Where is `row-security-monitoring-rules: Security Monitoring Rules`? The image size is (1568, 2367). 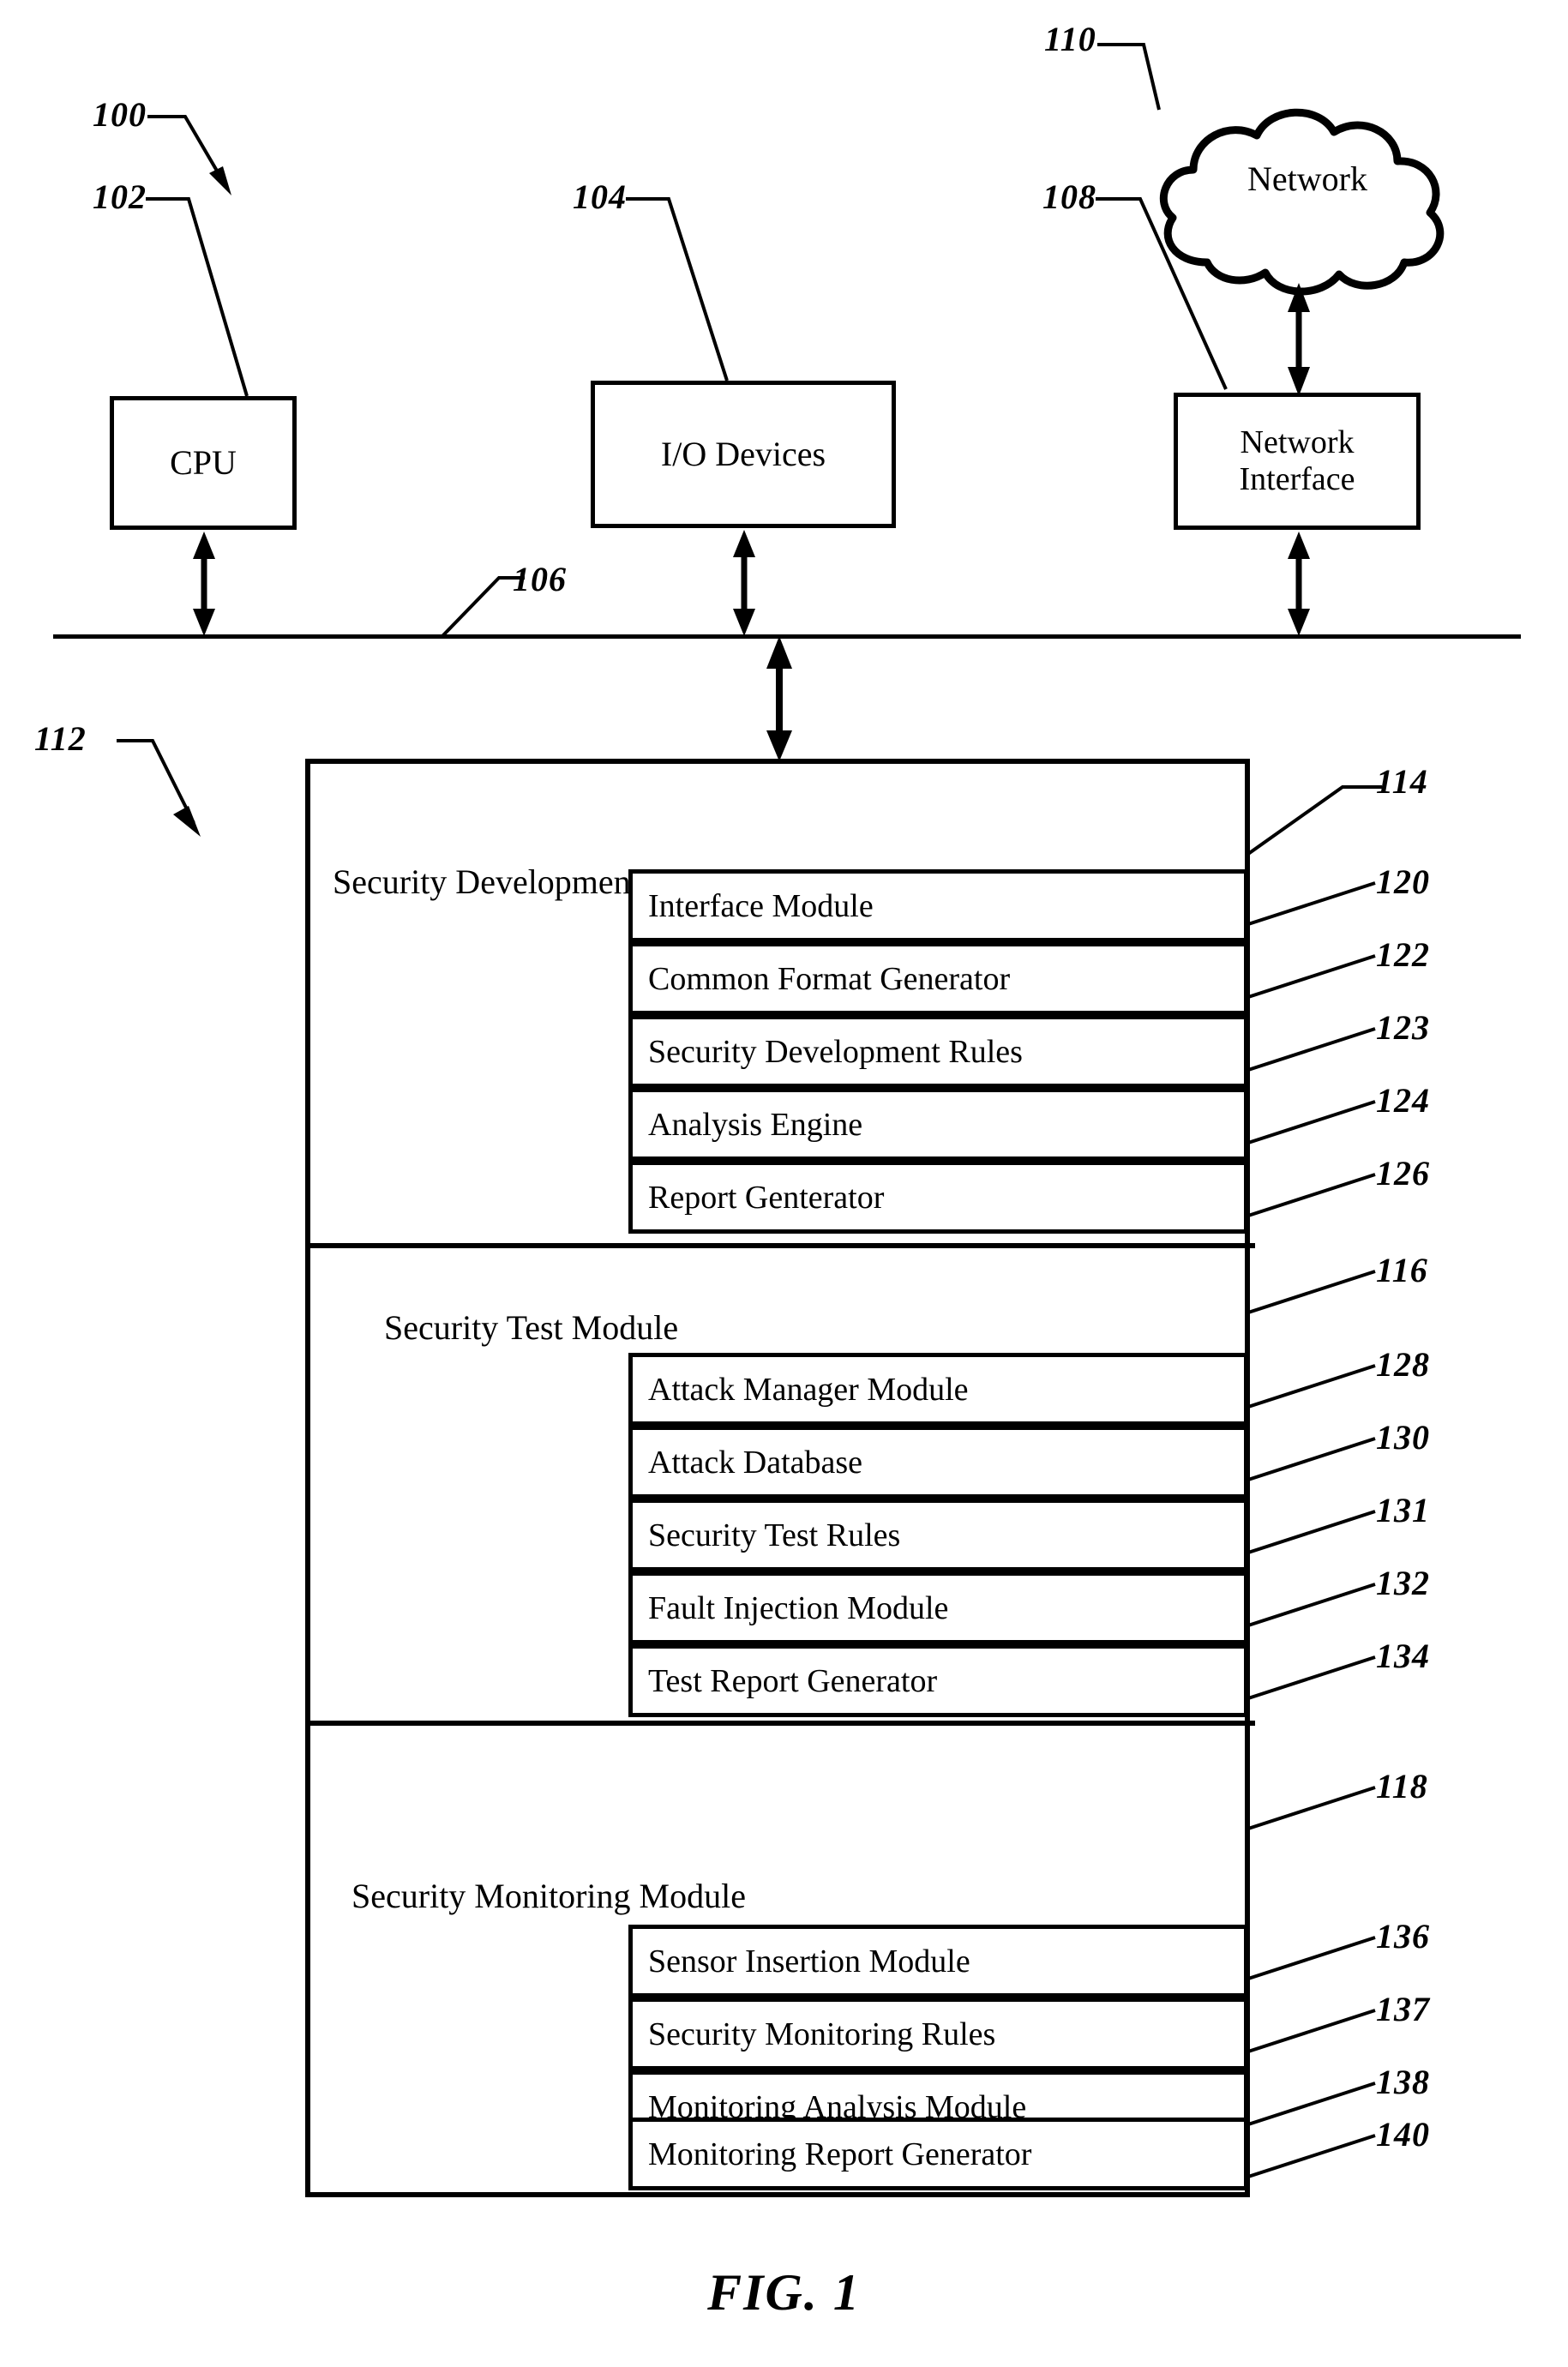 row-security-monitoring-rules: Security Monitoring Rules is located at coordinates (938, 2034).